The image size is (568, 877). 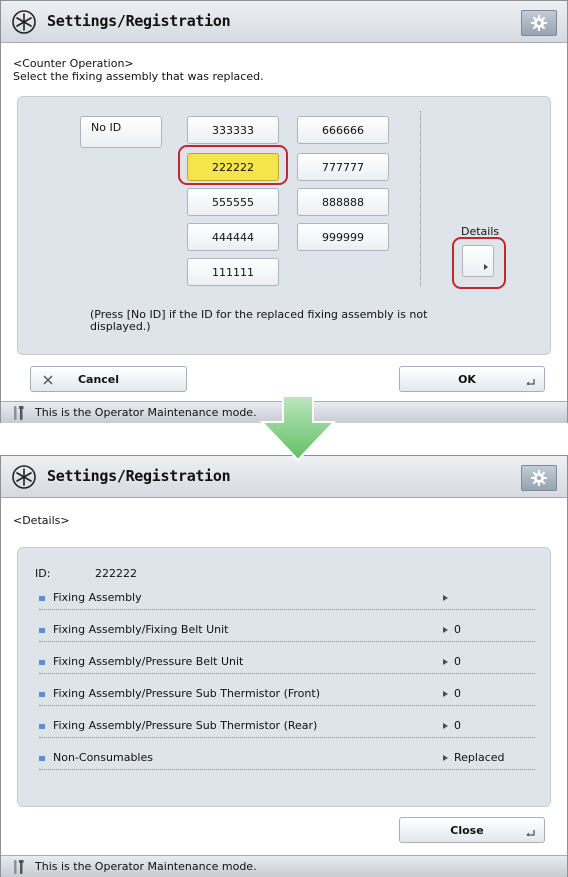 What do you see at coordinates (474, 757) in the screenshot?
I see `detail-row-value: Replaced` at bounding box center [474, 757].